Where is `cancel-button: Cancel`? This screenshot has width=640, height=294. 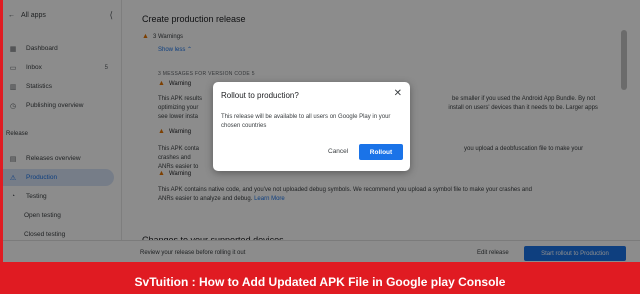
cancel-button: Cancel is located at coordinates (338, 151).